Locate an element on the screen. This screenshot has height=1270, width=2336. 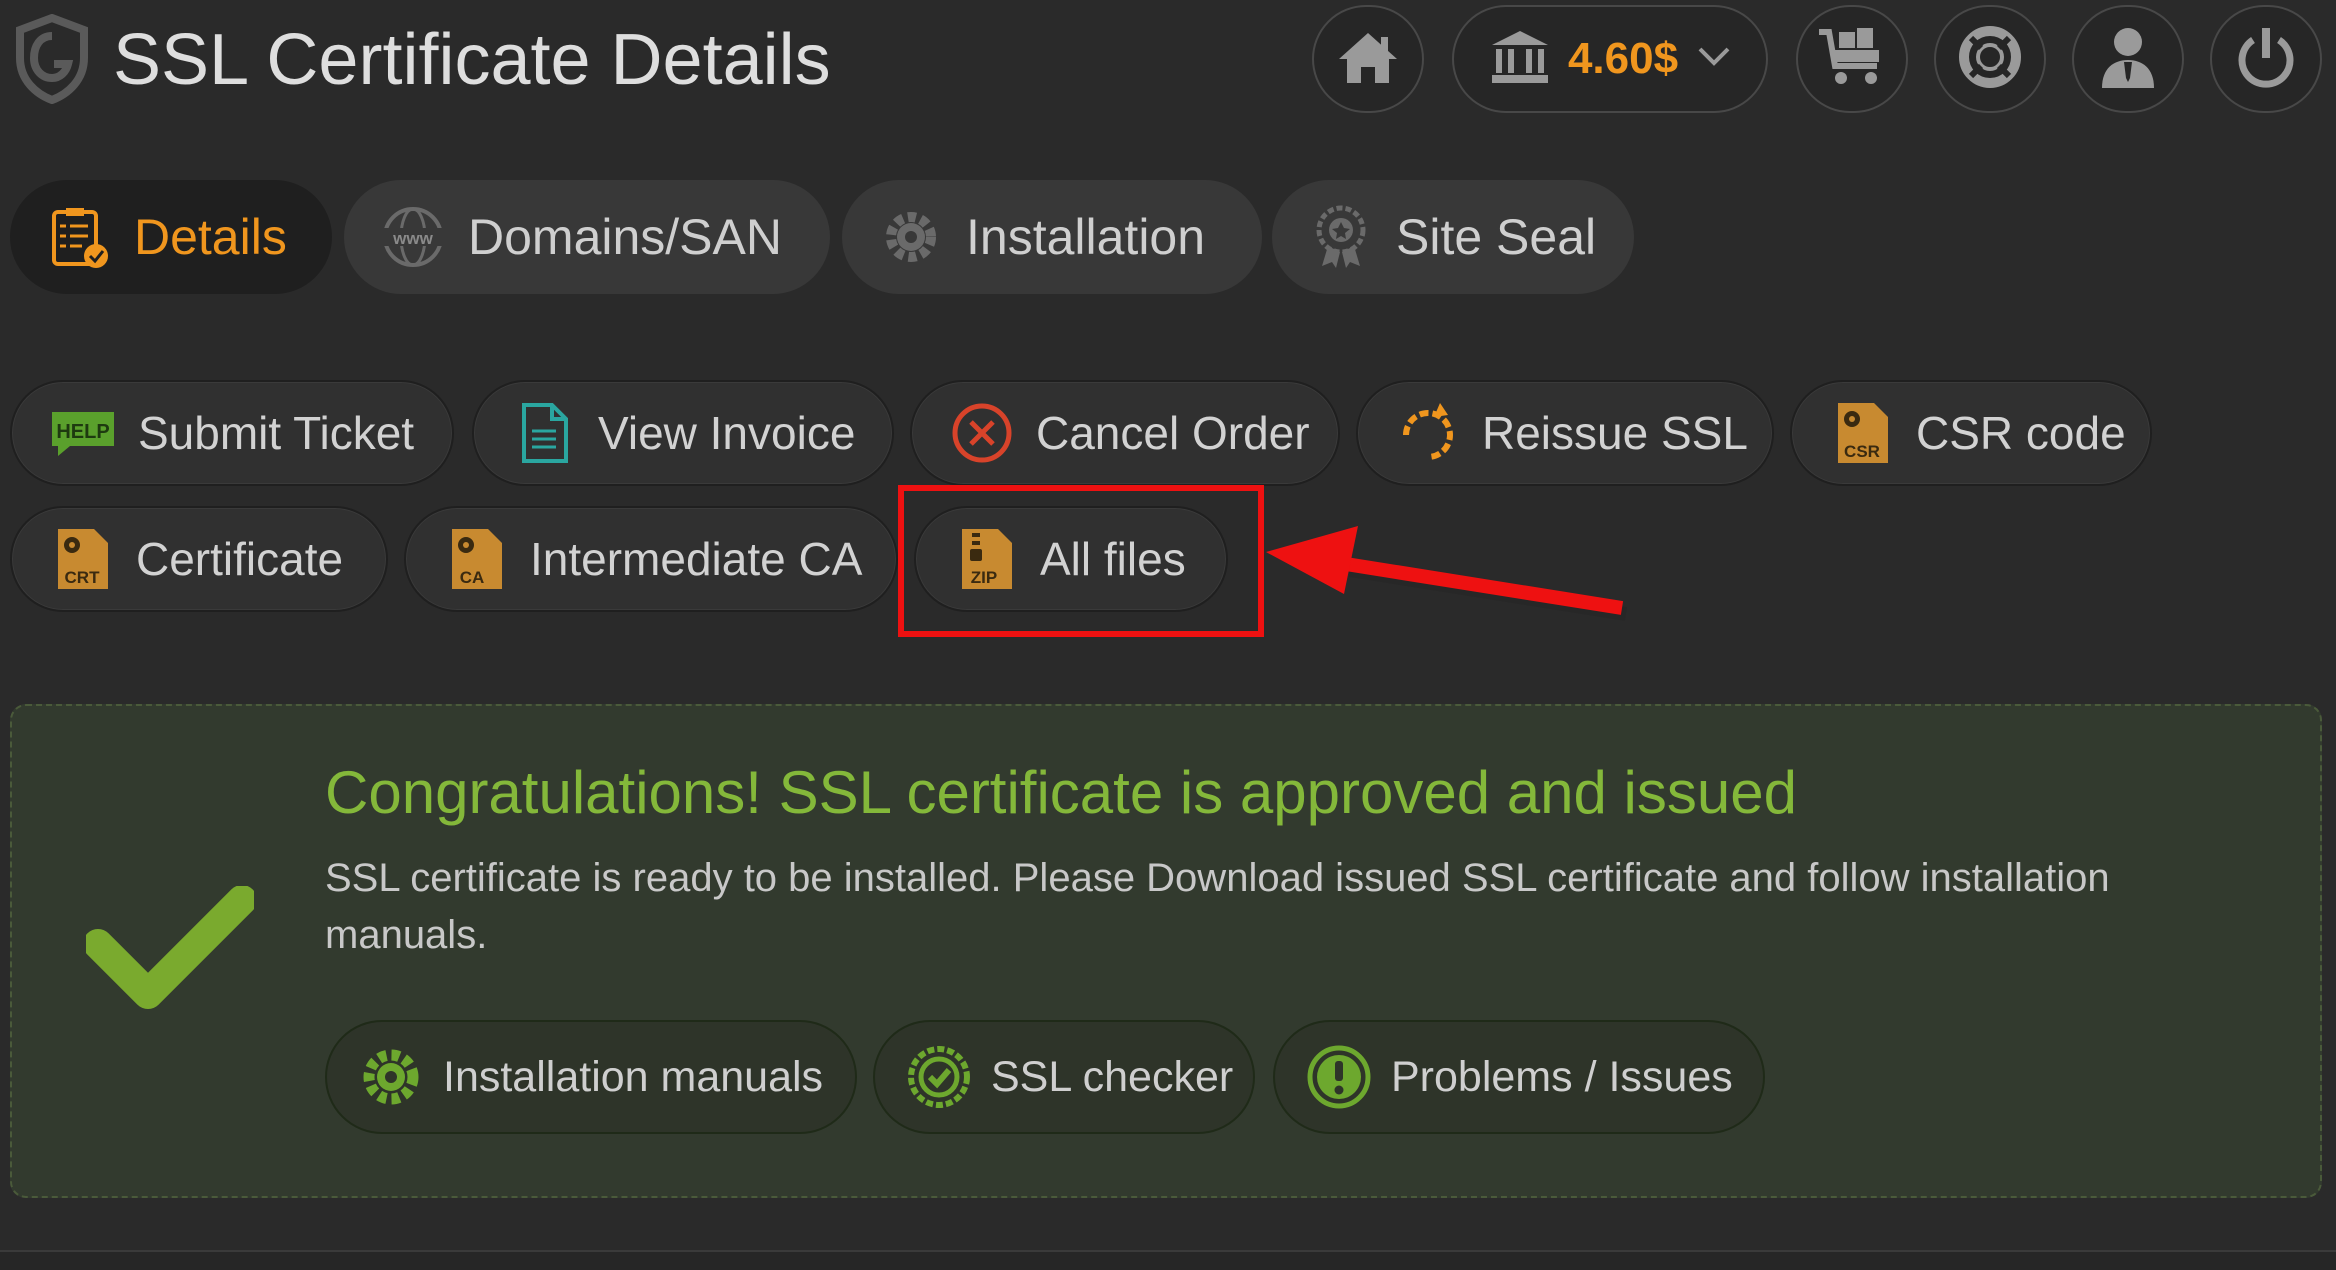
help-badge-icon: HELP is located at coordinates (83, 433).